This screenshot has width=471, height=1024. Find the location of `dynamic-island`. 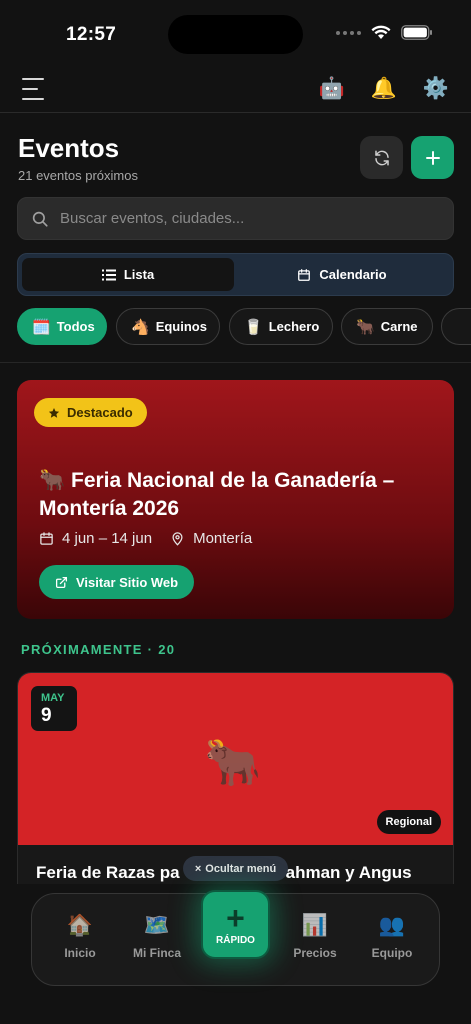

dynamic-island is located at coordinates (235, 34).